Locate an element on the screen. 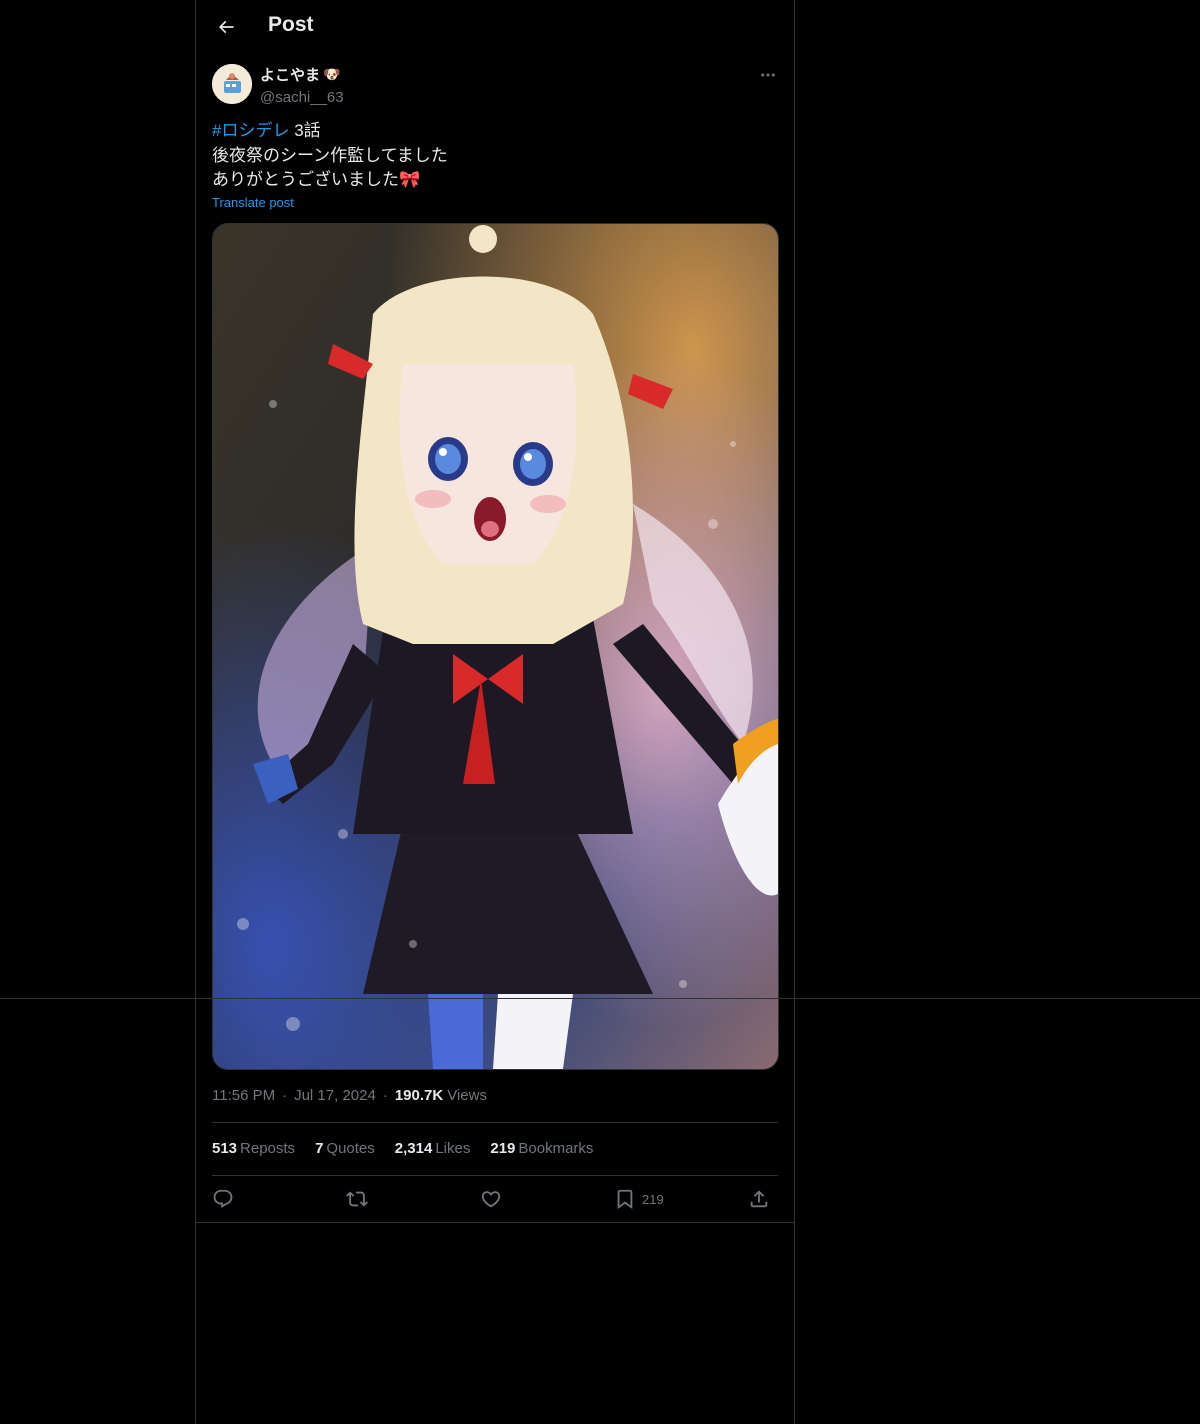  reposts-label: Reposts is located at coordinates (268, 1148).